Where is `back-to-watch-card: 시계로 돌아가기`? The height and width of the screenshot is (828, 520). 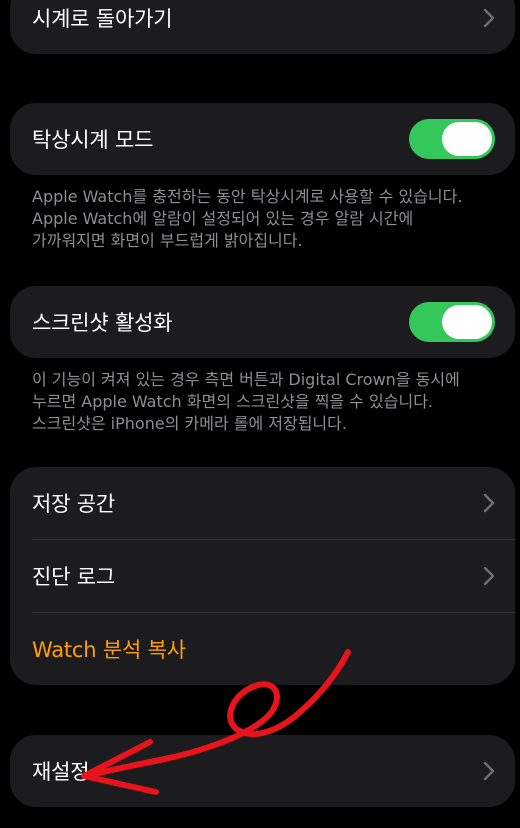 back-to-watch-card: 시계로 돌아가기 is located at coordinates (262, 27).